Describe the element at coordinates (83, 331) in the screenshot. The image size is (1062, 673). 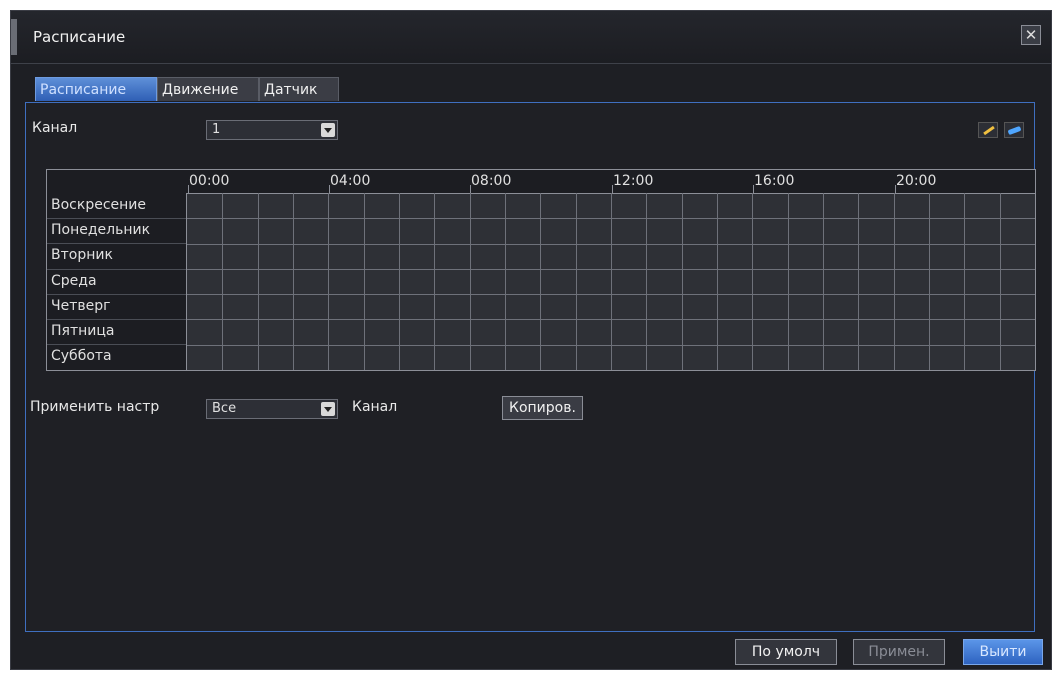
I see `day-label-friday: Пятница` at that location.